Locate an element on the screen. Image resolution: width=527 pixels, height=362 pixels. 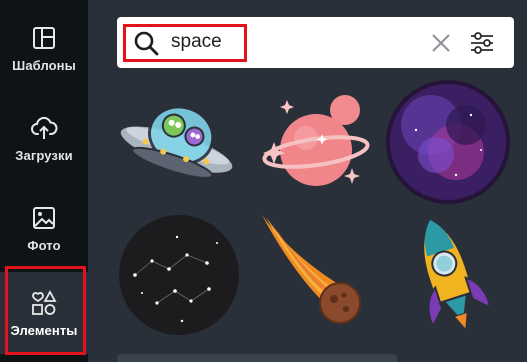
scrollbar is located at coordinates (257, 358).